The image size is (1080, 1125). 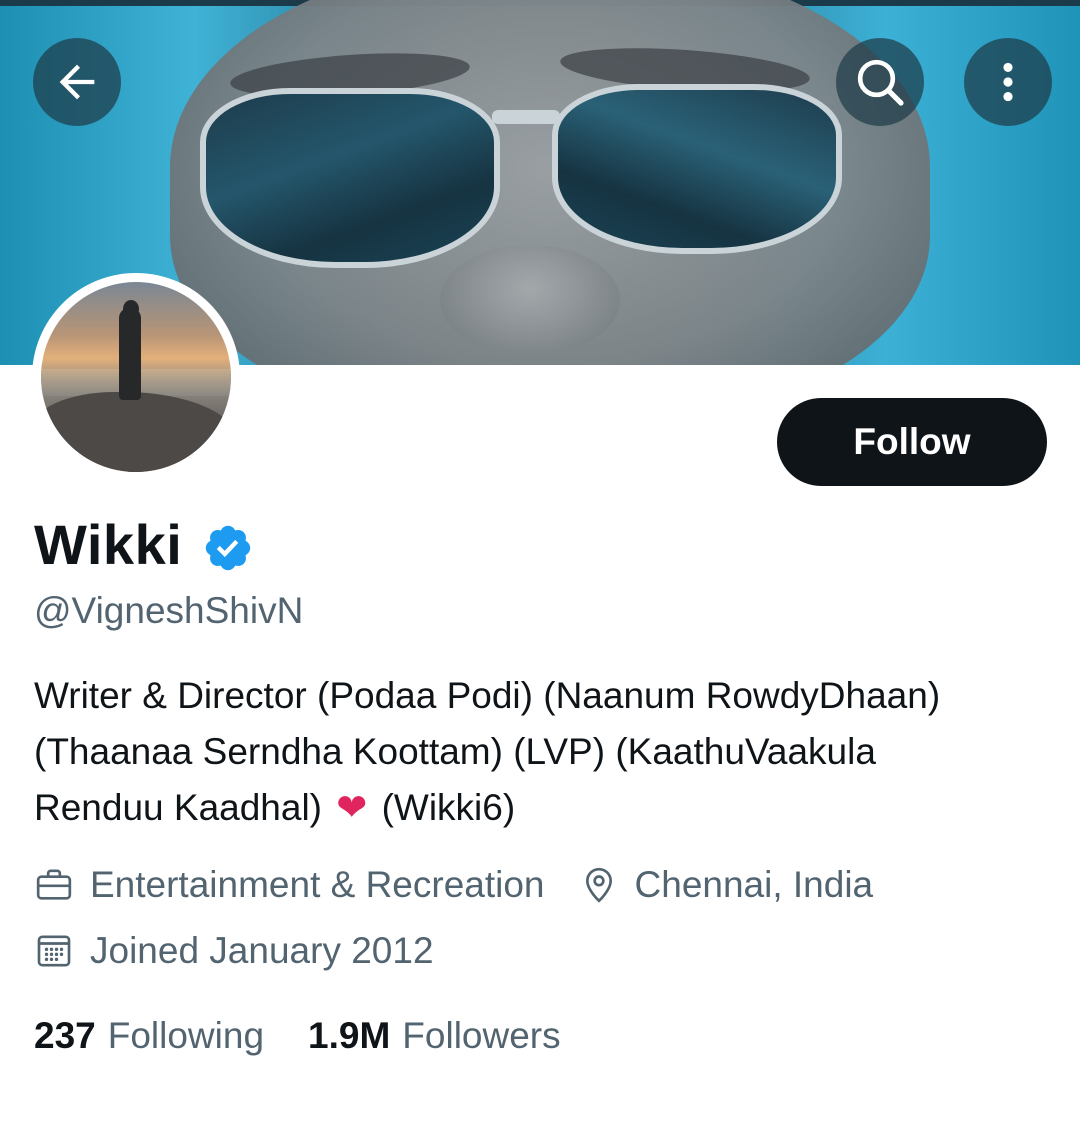 I want to click on join-date: Joined January 2012, so click(x=234, y=951).